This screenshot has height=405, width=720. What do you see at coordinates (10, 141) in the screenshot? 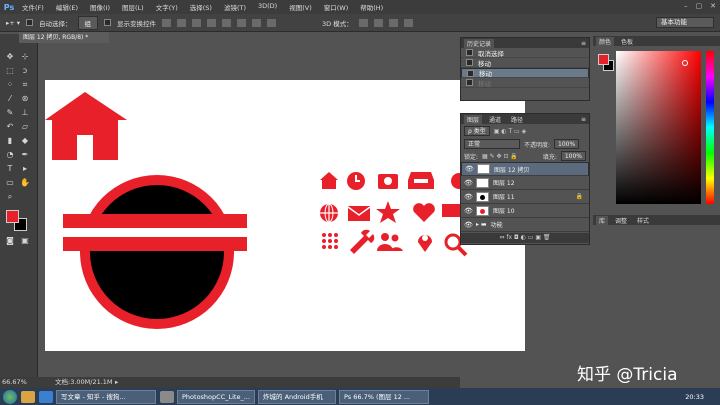
I see `gradient-tool-icon: ▮` at bounding box center [10, 141].